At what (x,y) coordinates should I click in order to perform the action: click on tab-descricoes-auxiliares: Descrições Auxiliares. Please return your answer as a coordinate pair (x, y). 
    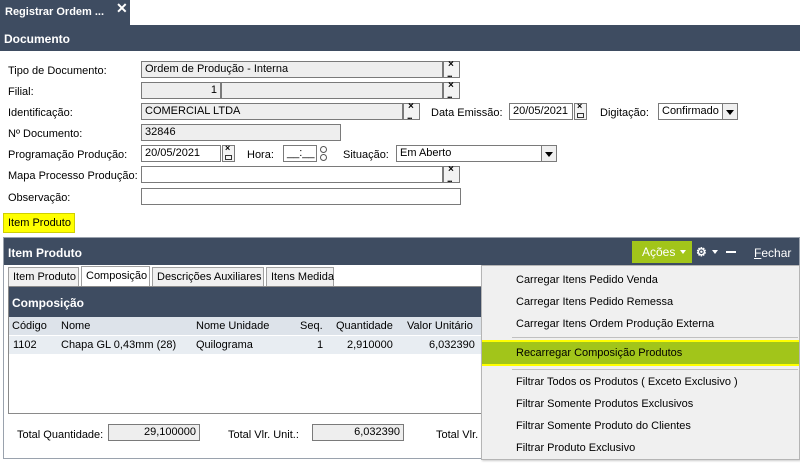
    Looking at the image, I should click on (208, 276).